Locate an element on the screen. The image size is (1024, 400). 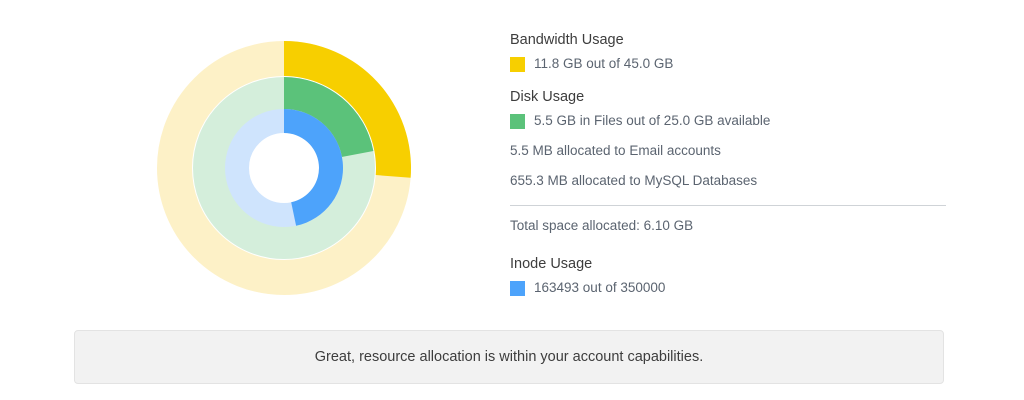
inode-usage-value: 163493 out of 350000 is located at coordinates (600, 287).